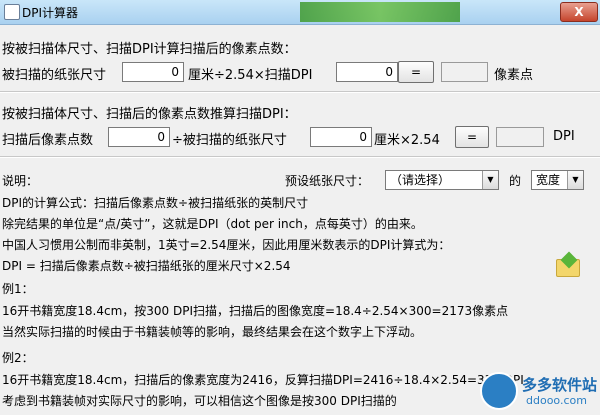  Describe the element at coordinates (520, 137) in the screenshot. I see `section2-result` at that location.